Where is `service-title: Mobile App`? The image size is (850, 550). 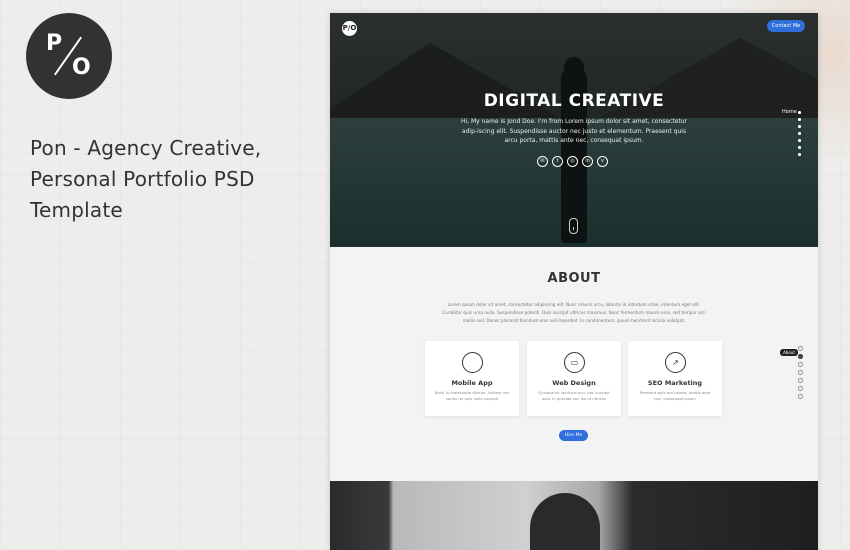
service-title: Mobile App is located at coordinates (472, 383).